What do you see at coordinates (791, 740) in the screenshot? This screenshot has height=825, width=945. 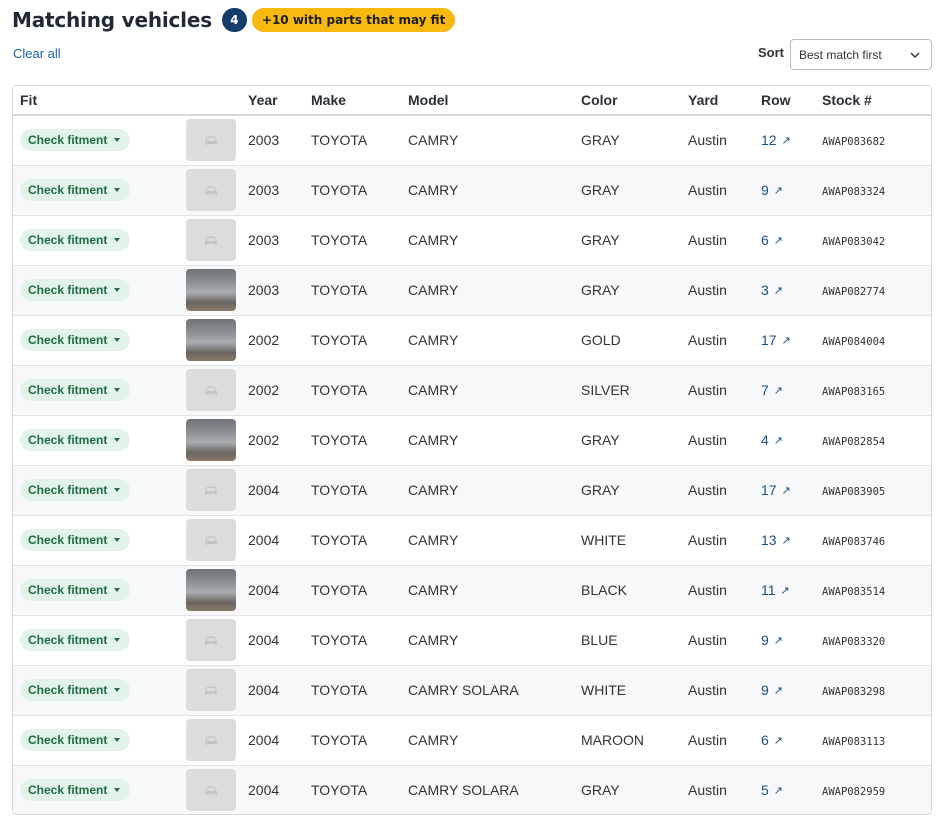 I see `row-cell: 6 ↗` at bounding box center [791, 740].